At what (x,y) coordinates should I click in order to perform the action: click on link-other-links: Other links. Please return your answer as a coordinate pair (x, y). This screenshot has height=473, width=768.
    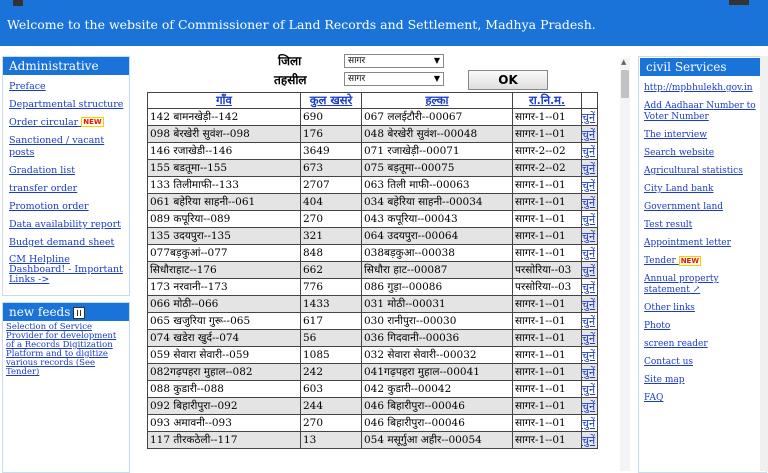
    Looking at the image, I should click on (705, 308).